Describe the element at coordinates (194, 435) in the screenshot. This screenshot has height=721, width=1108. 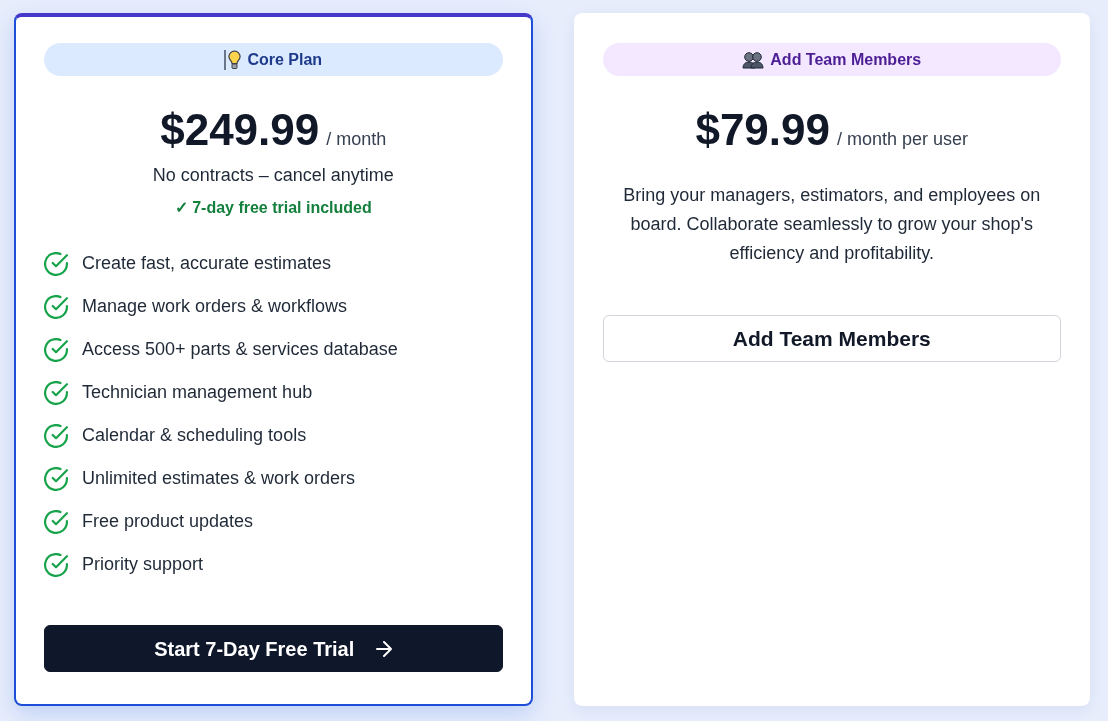
I see `feature-text: Calendar & scheduling tools` at that location.